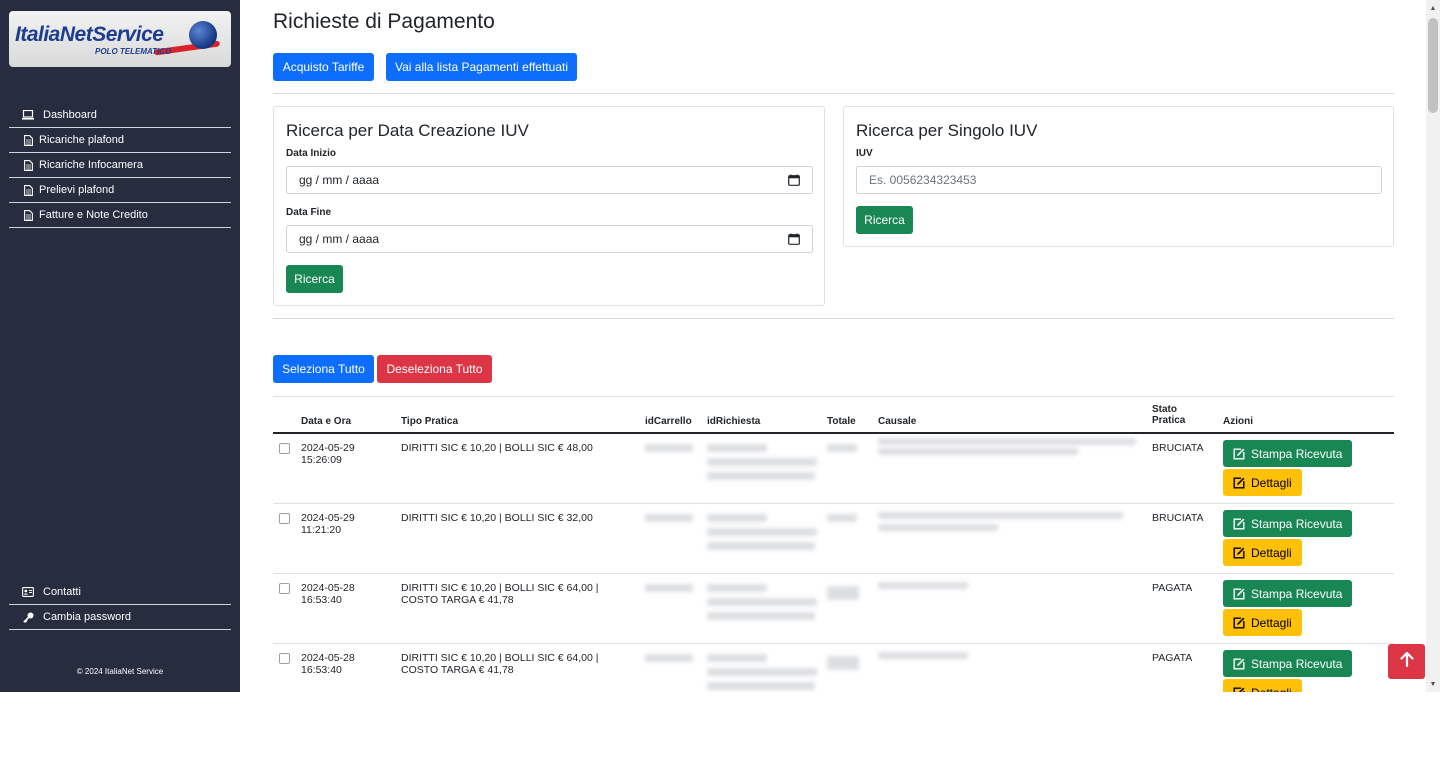 The image size is (1440, 762). Describe the element at coordinates (28, 115) in the screenshot. I see `laptop-icon` at that location.